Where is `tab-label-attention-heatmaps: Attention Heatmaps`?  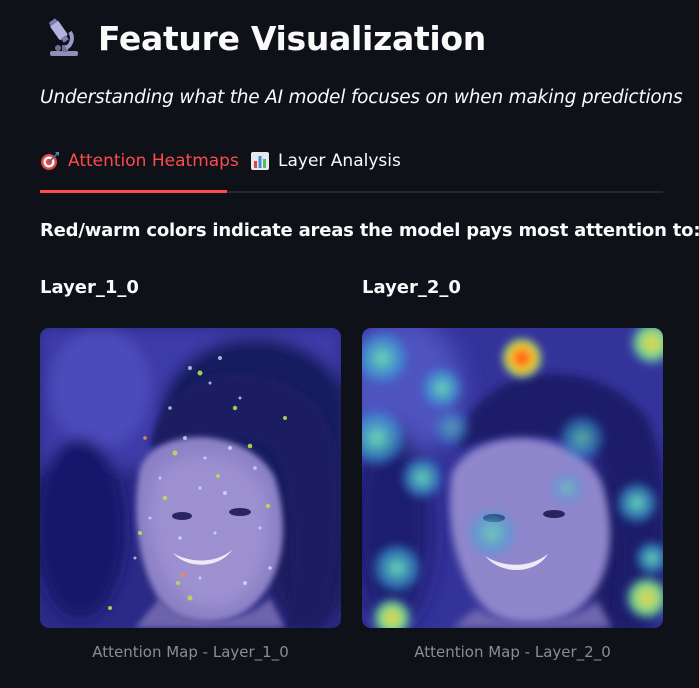 tab-label-attention-heatmaps: Attention Heatmaps is located at coordinates (153, 161).